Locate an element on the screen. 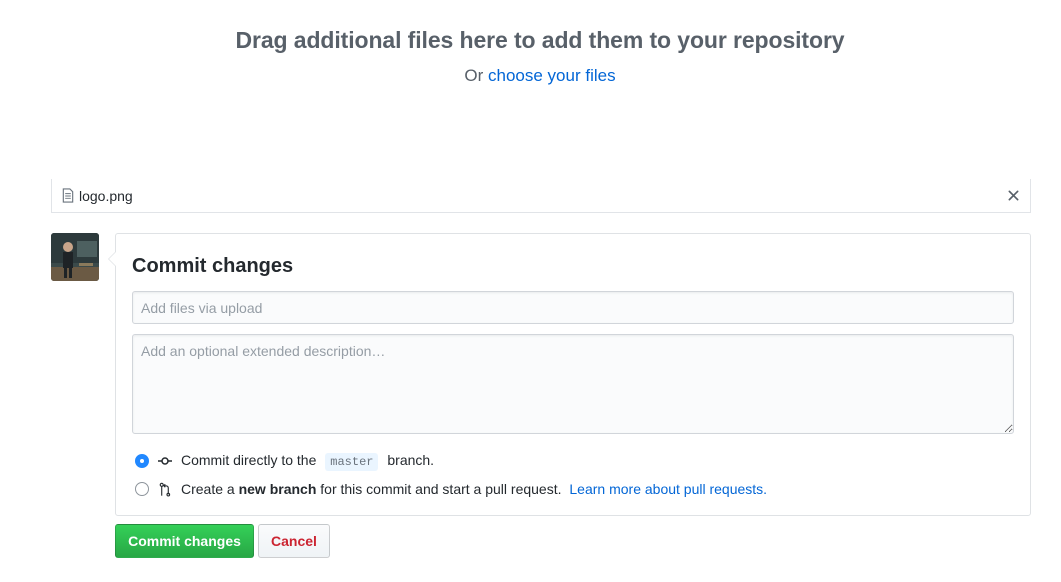 This screenshot has height=582, width=1061. commit-direct-radio is located at coordinates (142, 460).